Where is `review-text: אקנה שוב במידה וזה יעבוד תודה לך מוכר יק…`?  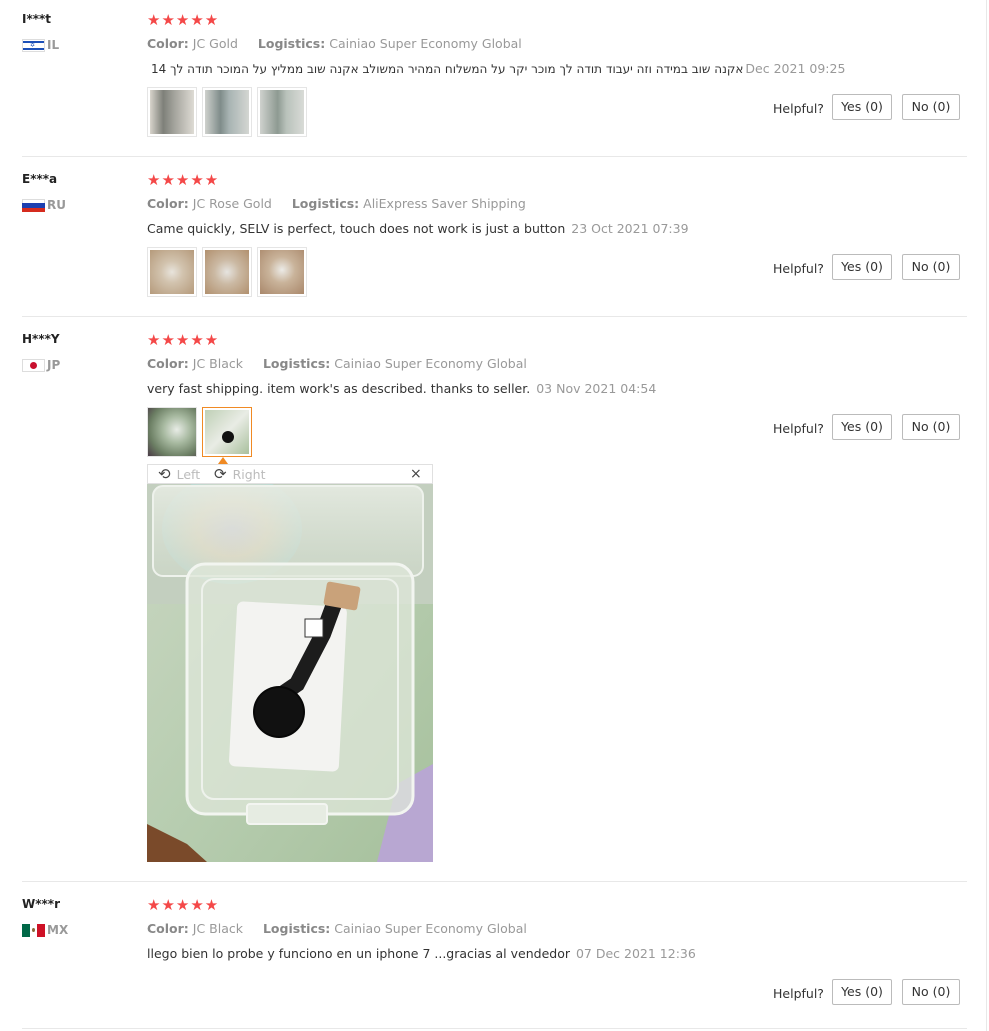
review-text: אקנה שוב במידה וזה יעבוד תודה לך מוכר יק… is located at coordinates (447, 69).